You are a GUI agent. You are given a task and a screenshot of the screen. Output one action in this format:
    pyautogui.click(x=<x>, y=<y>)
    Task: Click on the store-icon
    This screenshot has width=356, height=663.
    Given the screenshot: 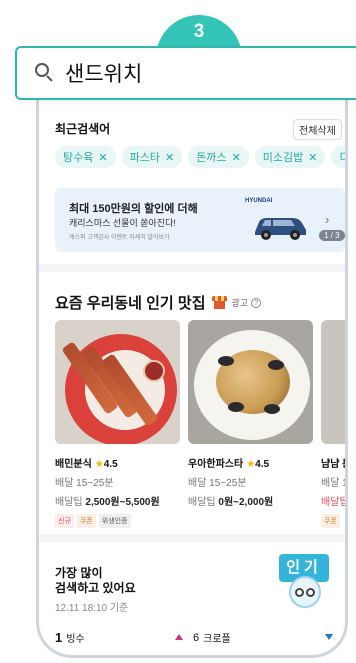 What is the action you would take?
    pyautogui.click(x=219, y=302)
    